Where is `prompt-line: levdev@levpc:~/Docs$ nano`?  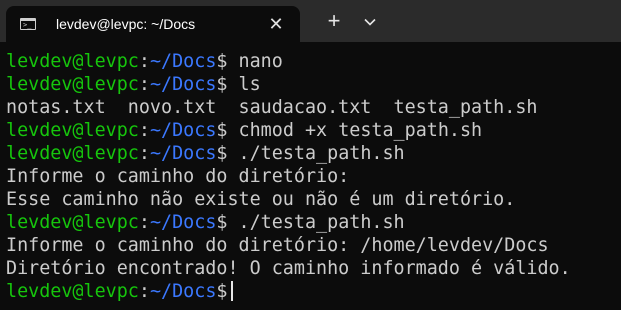 prompt-line: levdev@levpc:~/Docs$ nano is located at coordinates (313, 61).